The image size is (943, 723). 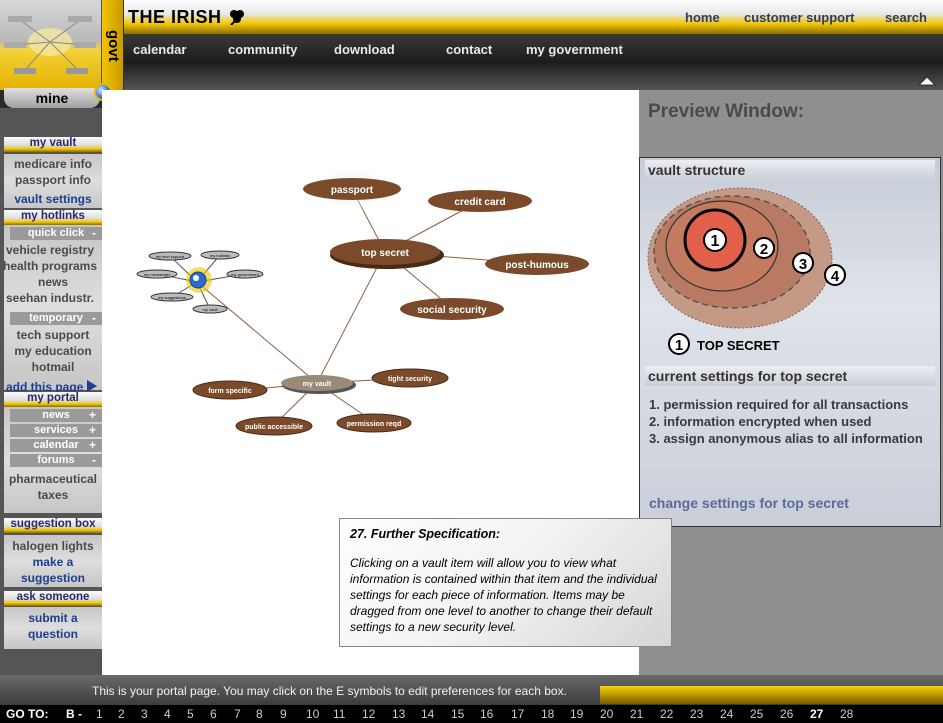 What do you see at coordinates (187, 17) in the screenshot?
I see `brand-title: THE IRISH` at bounding box center [187, 17].